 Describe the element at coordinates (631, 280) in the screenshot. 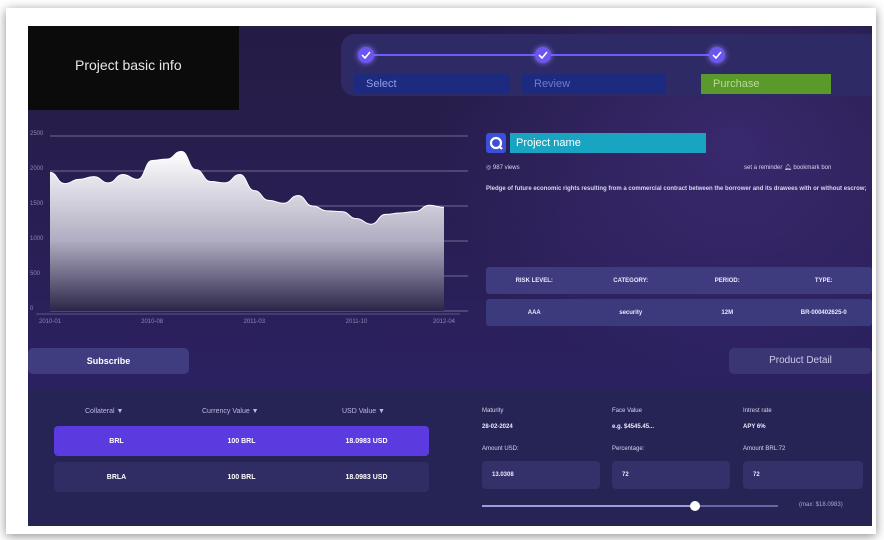

I see `category-header: CATEGORY:` at that location.